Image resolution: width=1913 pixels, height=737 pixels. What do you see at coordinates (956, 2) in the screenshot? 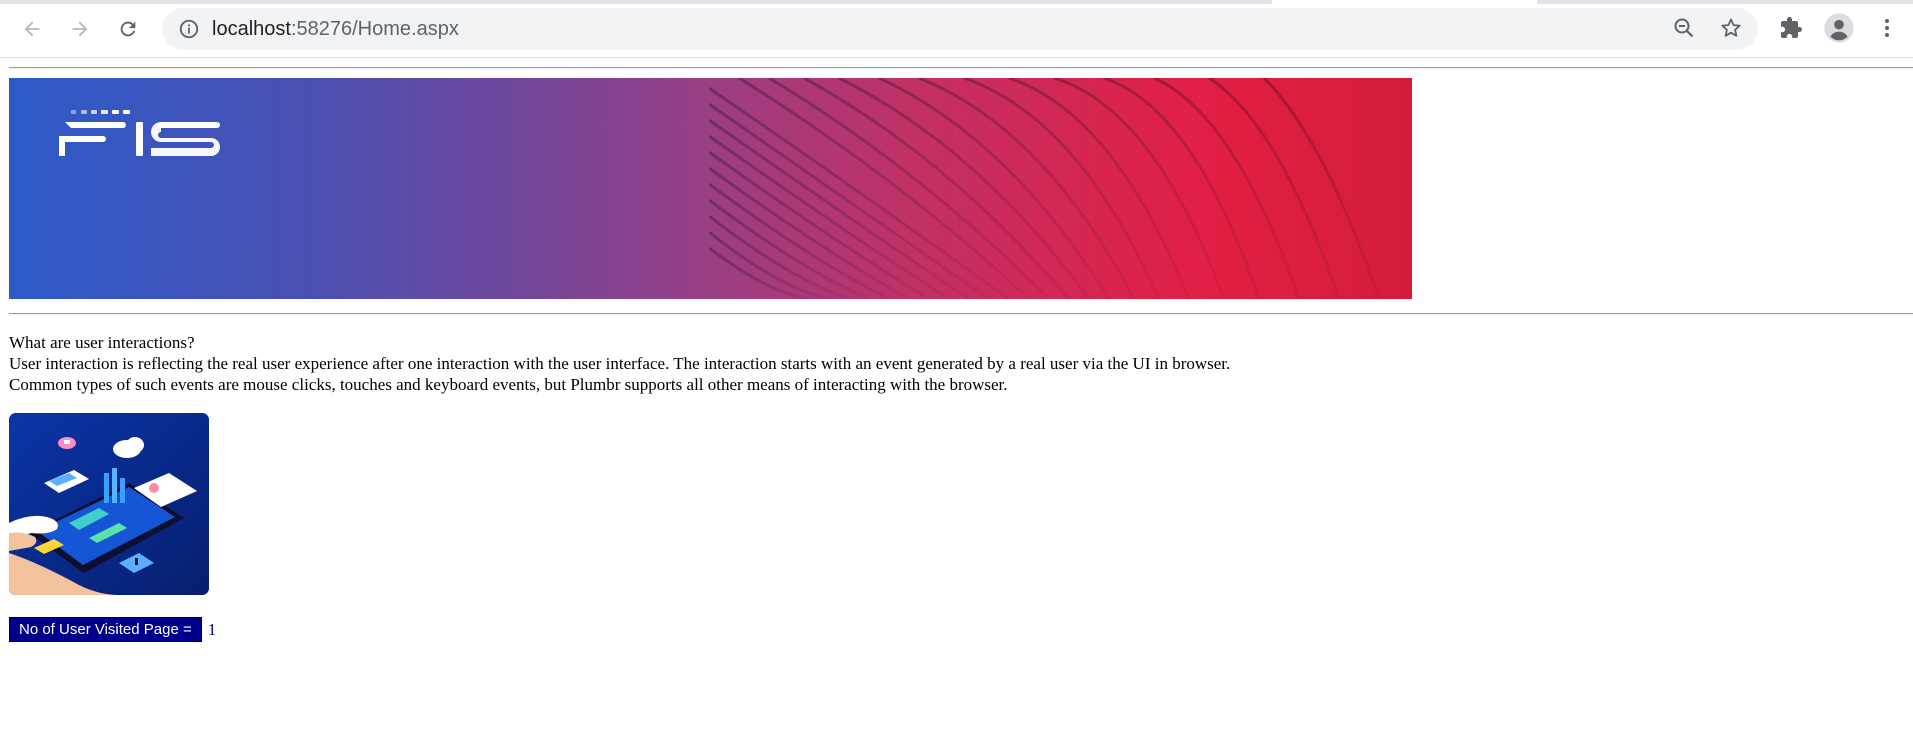
I see `tab-strip` at bounding box center [956, 2].